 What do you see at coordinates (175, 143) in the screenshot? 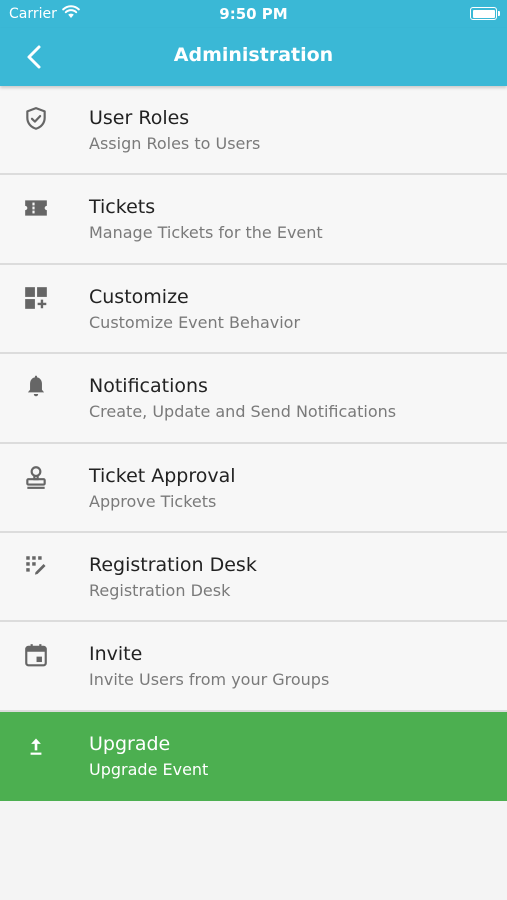
I see `menu-item-subtitle: Assign Roles to Users` at bounding box center [175, 143].